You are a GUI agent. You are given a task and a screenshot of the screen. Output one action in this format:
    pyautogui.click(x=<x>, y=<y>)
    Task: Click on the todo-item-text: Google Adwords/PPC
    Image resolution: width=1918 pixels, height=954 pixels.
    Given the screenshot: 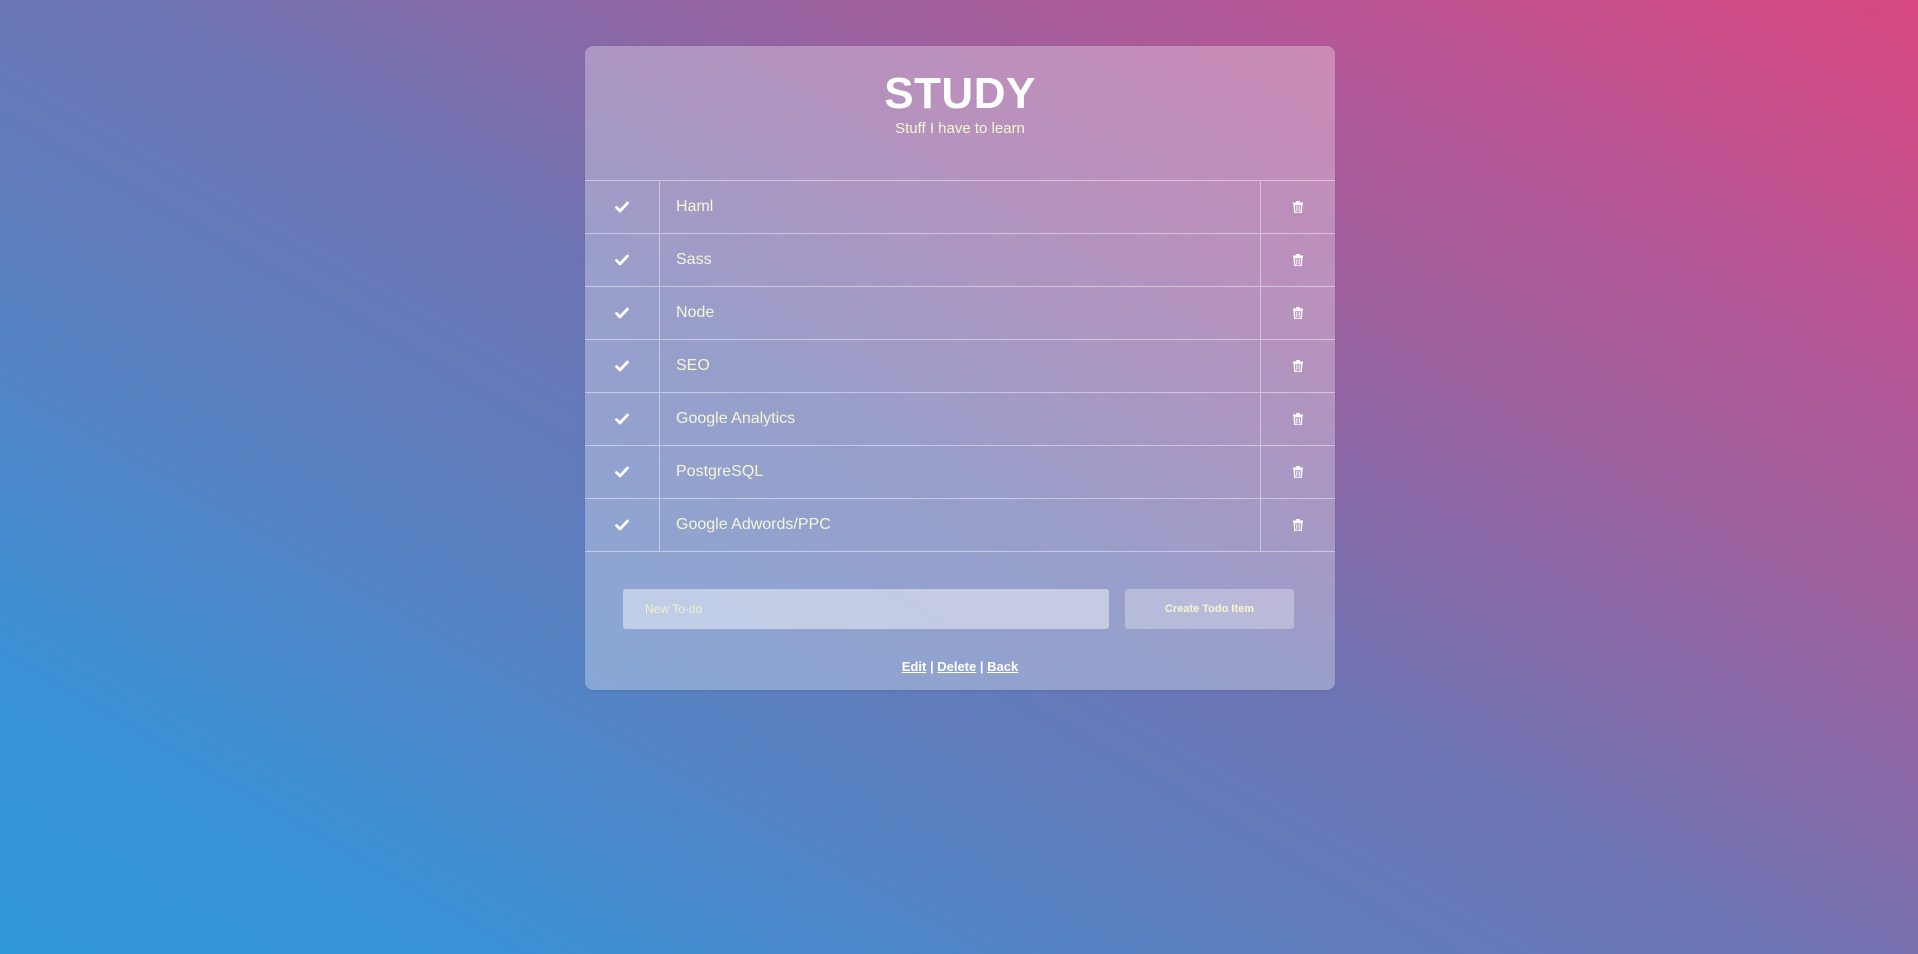 What is the action you would take?
    pyautogui.click(x=753, y=524)
    